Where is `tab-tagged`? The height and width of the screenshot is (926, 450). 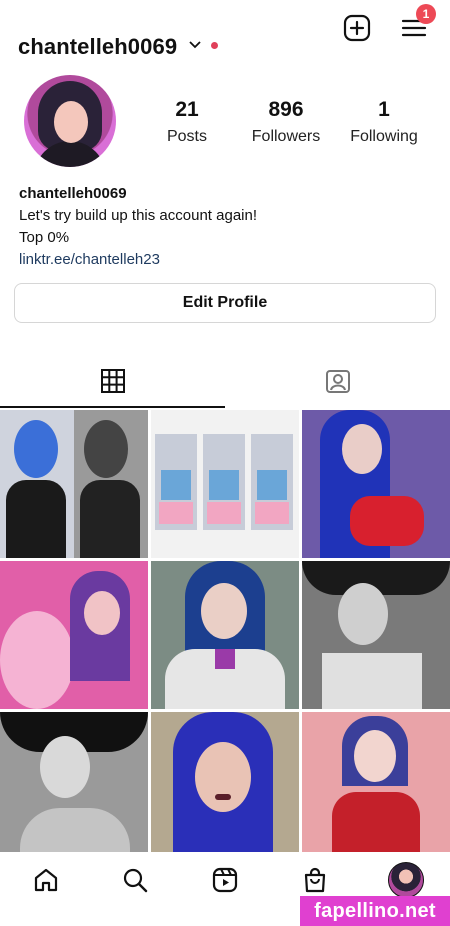
tab-tagged is located at coordinates (337, 382).